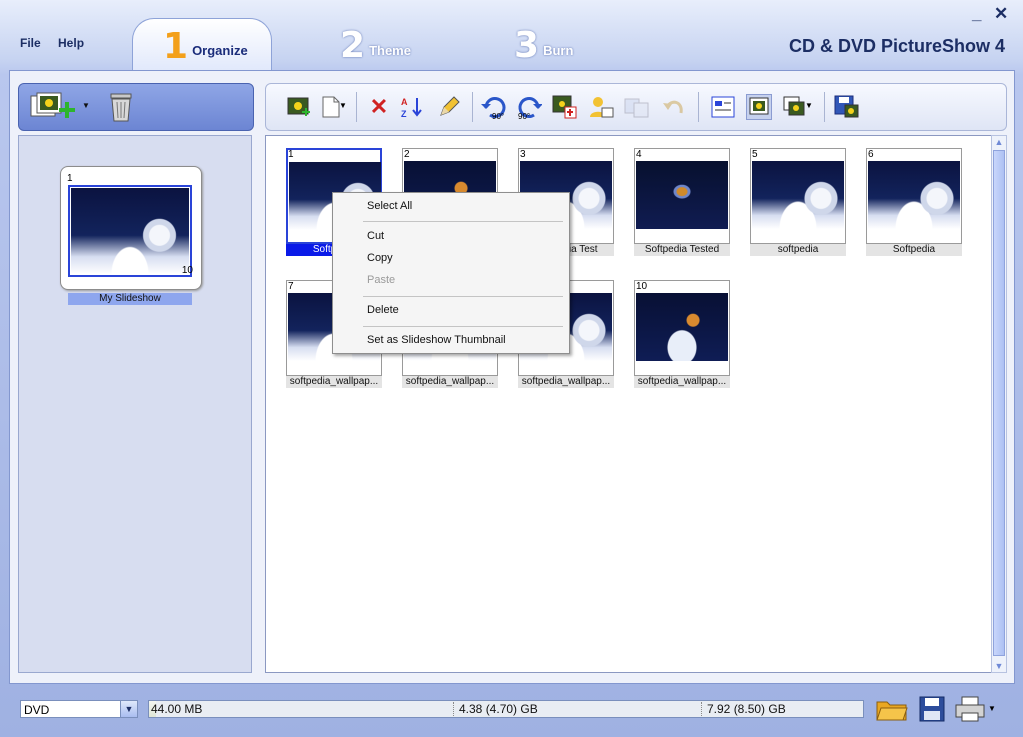 The image size is (1023, 737). Describe the element at coordinates (798, 250) in the screenshot. I see `photo-caption: softpedia` at that location.